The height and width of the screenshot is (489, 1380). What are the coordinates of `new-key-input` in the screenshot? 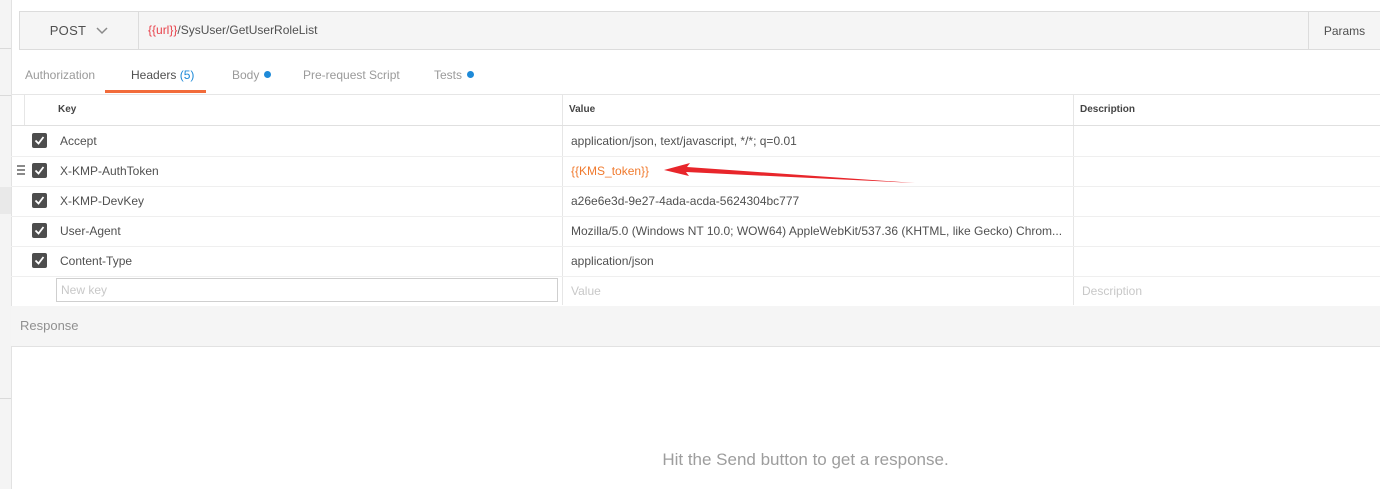 It's located at (307, 290).